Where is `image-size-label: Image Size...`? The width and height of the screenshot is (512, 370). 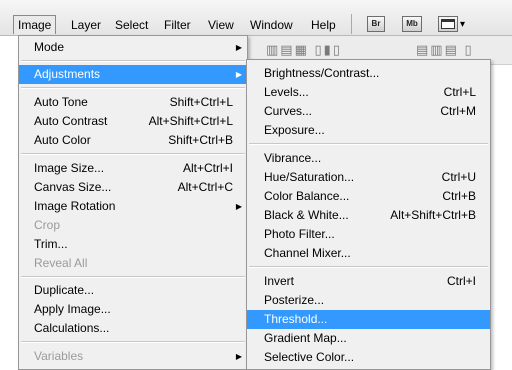
image-size-label: Image Size... is located at coordinates (69, 168).